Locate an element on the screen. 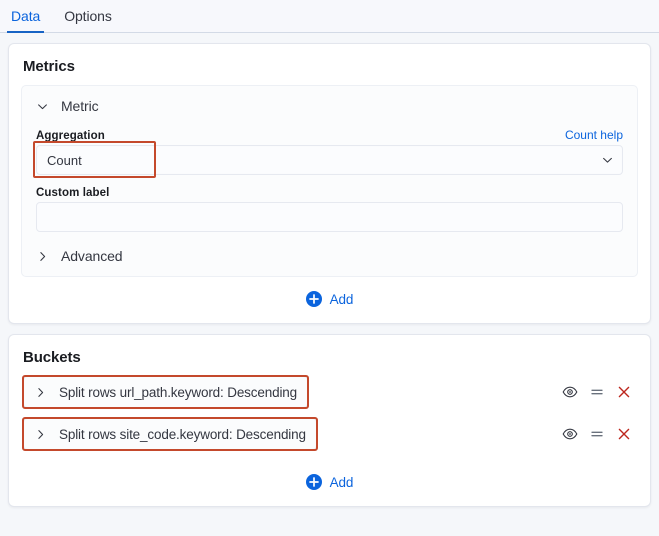 The height and width of the screenshot is (536, 659). aggregation-select-wrap: Count is located at coordinates (328, 159).